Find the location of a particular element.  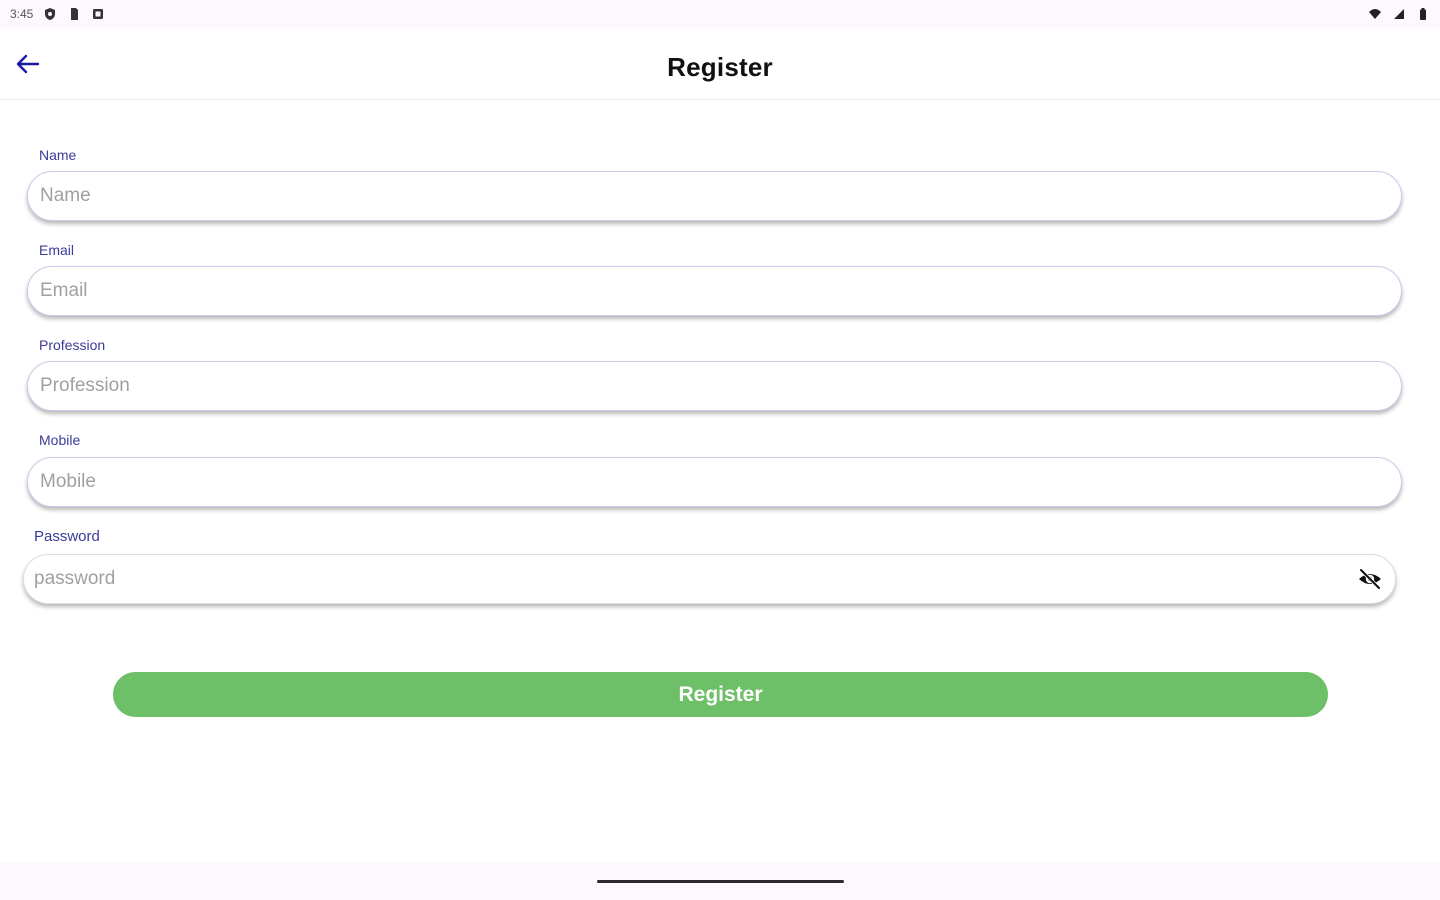

status-bar: 3:45 is located at coordinates (720, 14).